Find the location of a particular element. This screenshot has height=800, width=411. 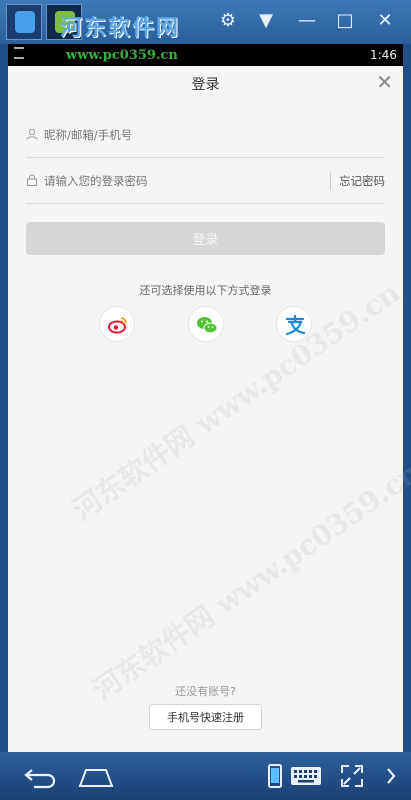

dropdown-icon: ▼ is located at coordinates (266, 21).